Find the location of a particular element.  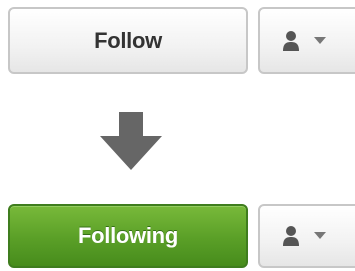

follow-button-label: Follow is located at coordinates (128, 40).